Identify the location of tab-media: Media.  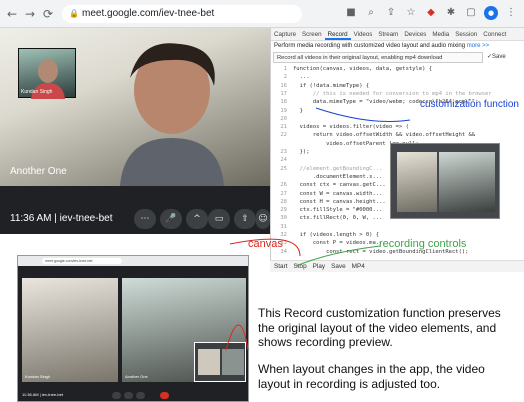
(440, 34).